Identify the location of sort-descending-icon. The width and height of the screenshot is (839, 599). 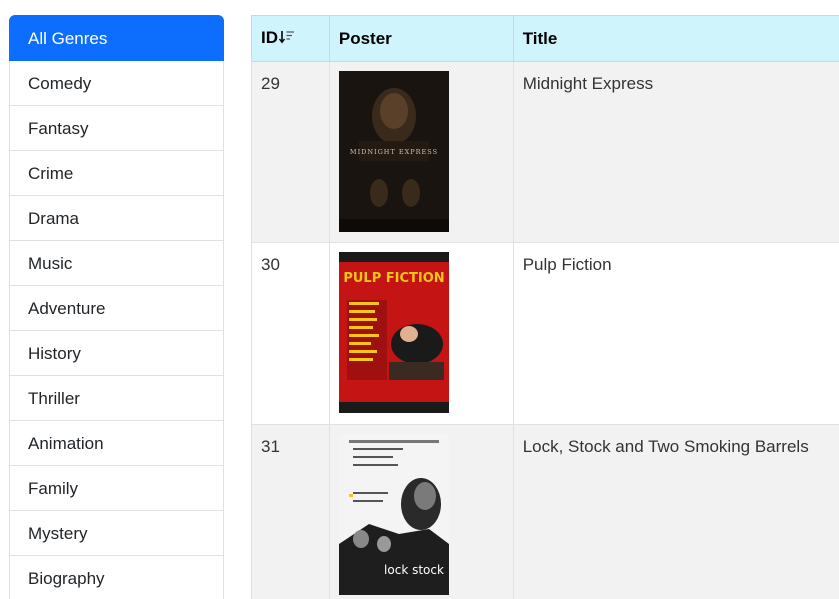
(286, 39).